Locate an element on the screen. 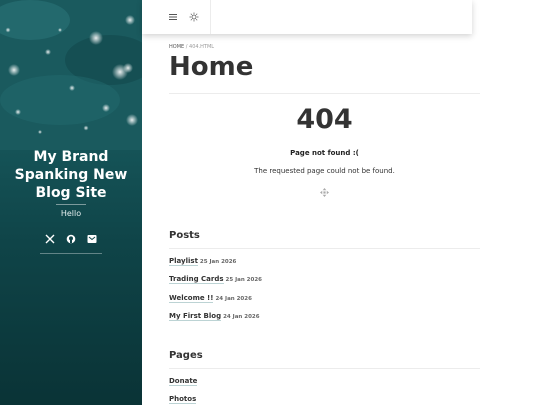  email-icon is located at coordinates (92, 238).